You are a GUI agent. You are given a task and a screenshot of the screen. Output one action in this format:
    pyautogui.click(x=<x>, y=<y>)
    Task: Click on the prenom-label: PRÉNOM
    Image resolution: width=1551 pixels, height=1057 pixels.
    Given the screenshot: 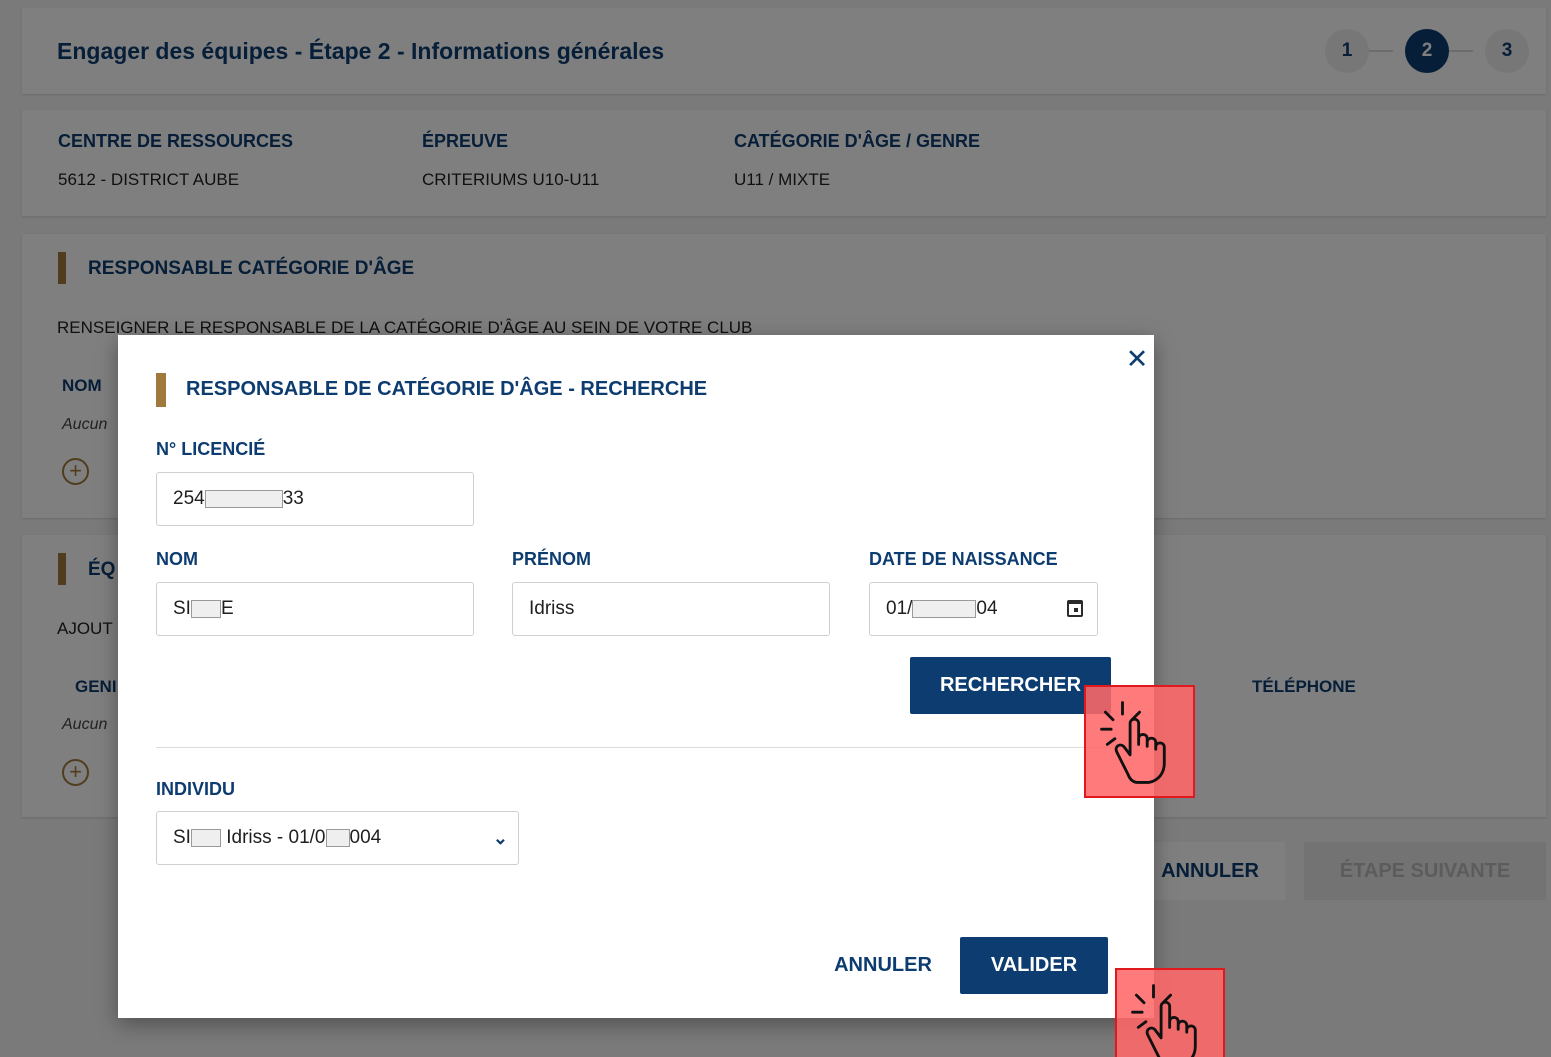 What is the action you would take?
    pyautogui.click(x=552, y=559)
    